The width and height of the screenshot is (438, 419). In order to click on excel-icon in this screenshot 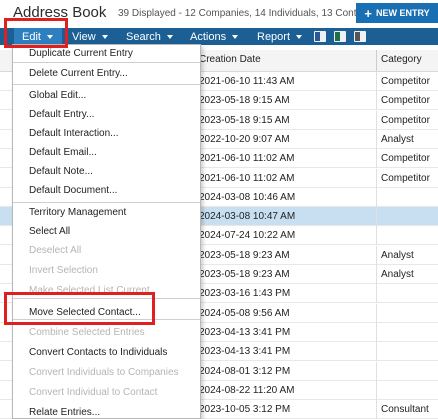, I will do `click(340, 36)`.